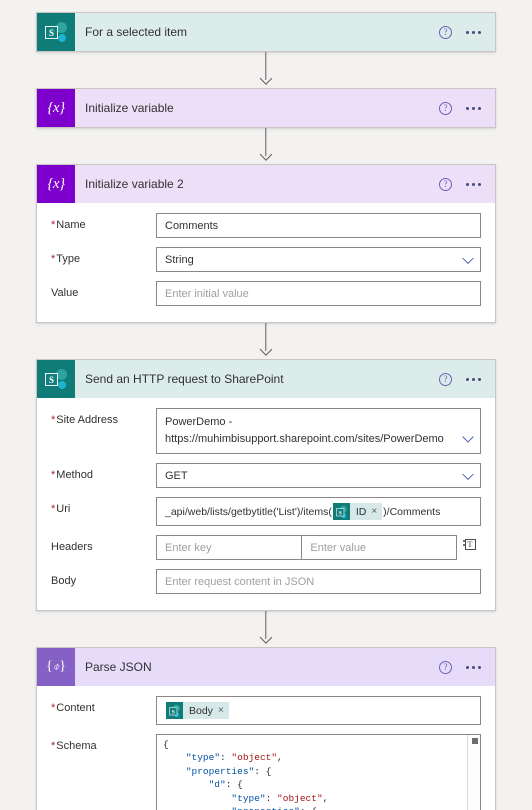 The image size is (532, 810). I want to click on step-header: {x} Initialize variable 2 ?, so click(266, 184).